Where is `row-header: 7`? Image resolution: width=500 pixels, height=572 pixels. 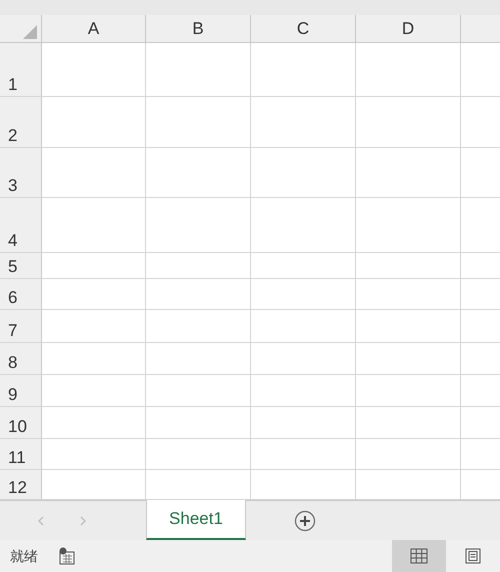
row-header: 7 is located at coordinates (13, 331).